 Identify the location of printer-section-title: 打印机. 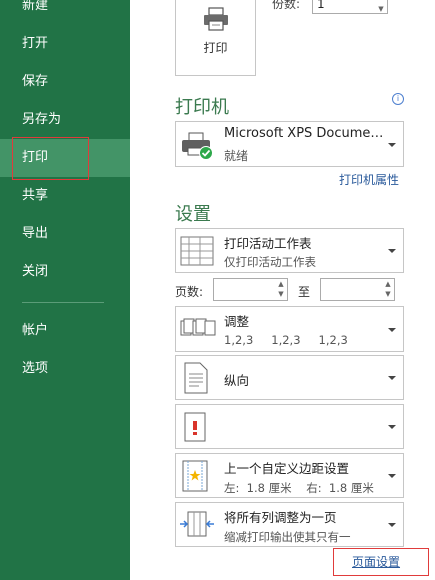
(202, 107).